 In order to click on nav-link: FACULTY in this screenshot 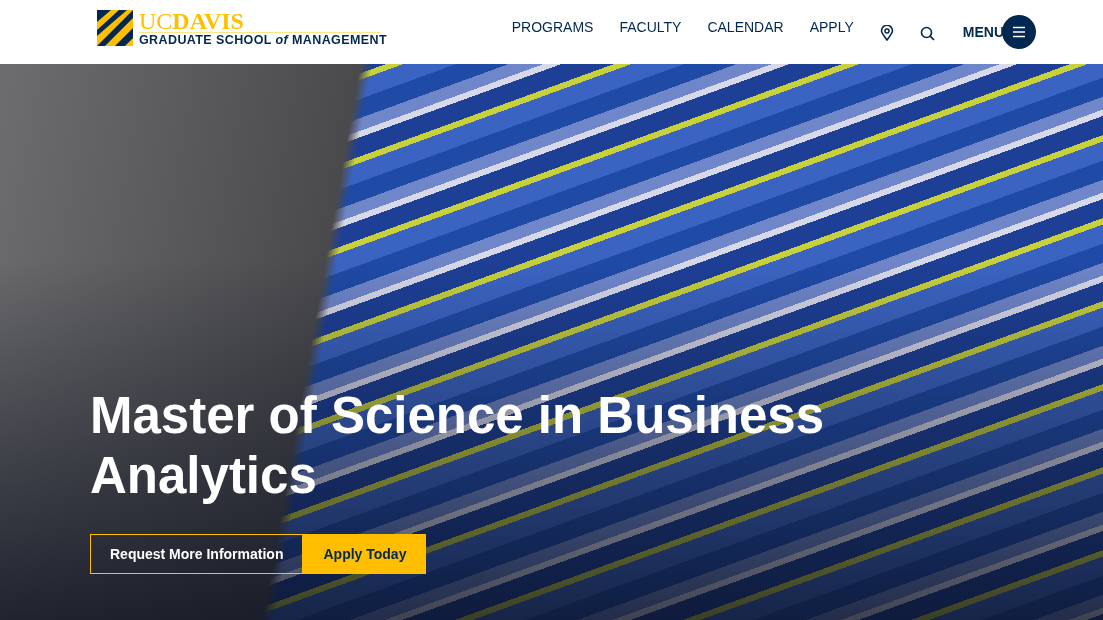, I will do `click(650, 27)`.